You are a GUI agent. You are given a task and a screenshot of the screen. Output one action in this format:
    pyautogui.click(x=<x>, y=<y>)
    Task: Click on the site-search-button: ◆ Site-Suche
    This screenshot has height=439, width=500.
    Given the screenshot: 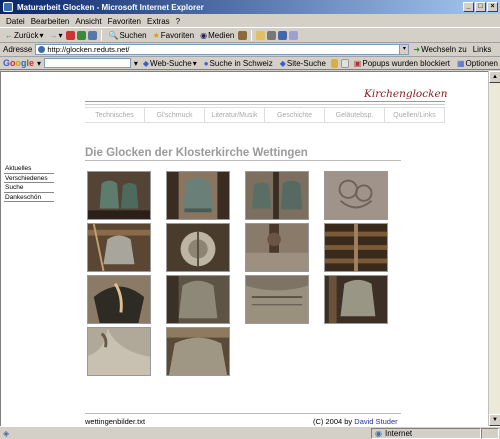 What is the action you would take?
    pyautogui.click(x=303, y=63)
    